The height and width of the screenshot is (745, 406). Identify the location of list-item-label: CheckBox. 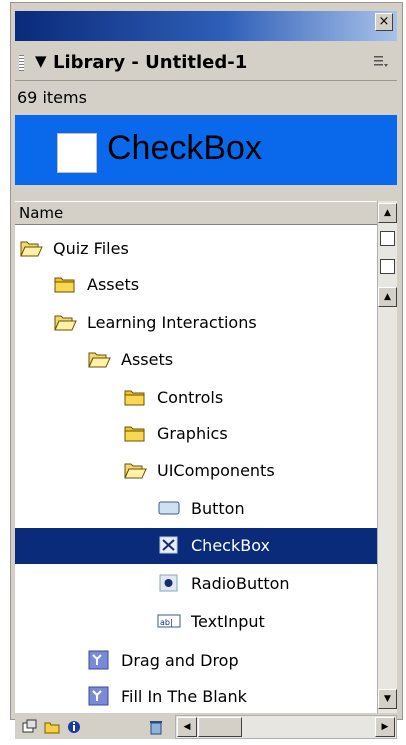
(230, 545).